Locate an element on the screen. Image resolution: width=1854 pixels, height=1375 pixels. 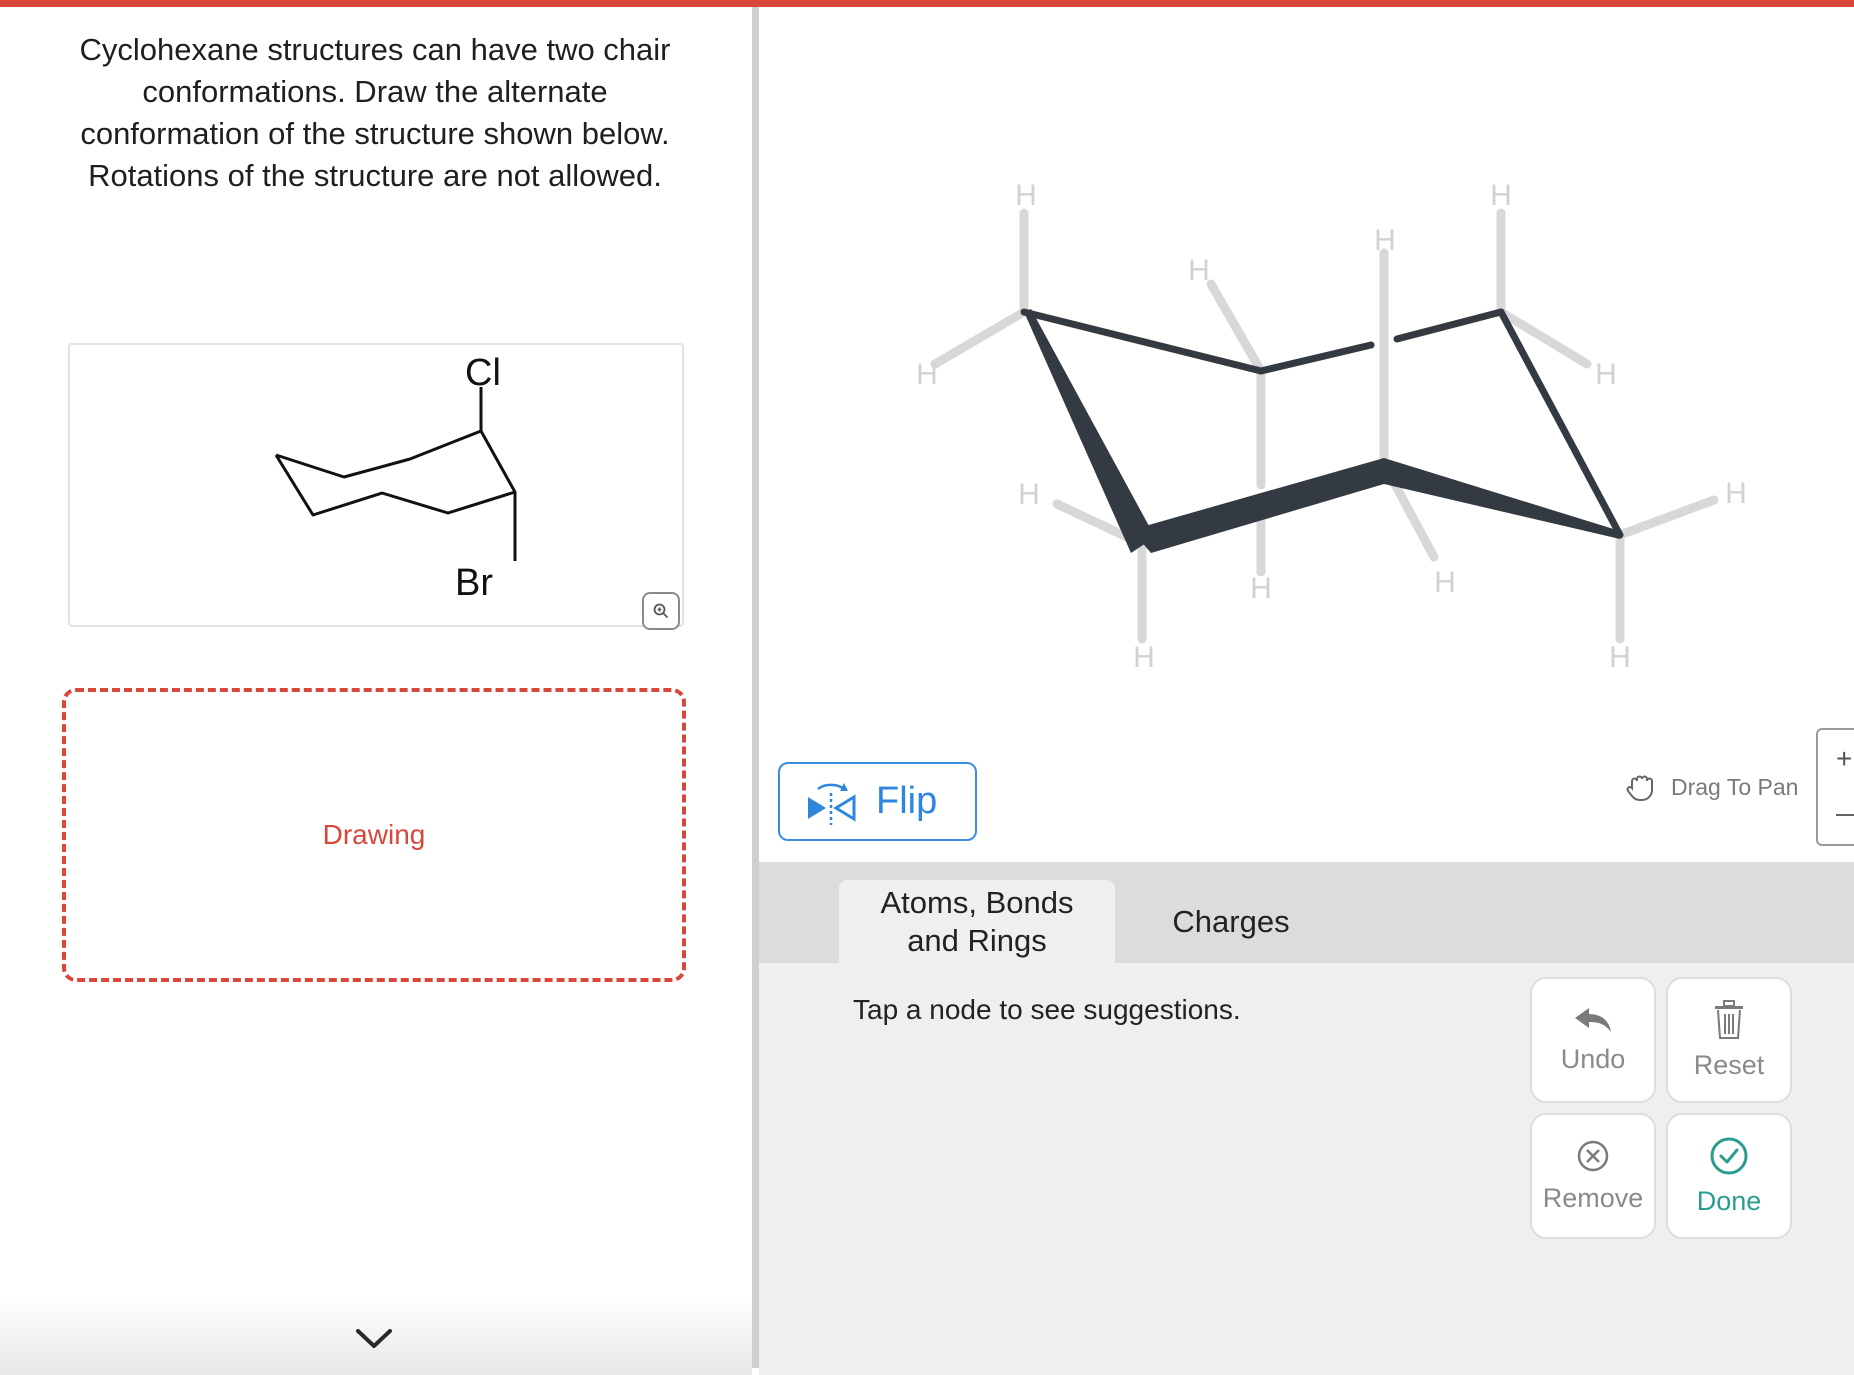
canvas-zoom-control: + is located at coordinates (1835, 787).